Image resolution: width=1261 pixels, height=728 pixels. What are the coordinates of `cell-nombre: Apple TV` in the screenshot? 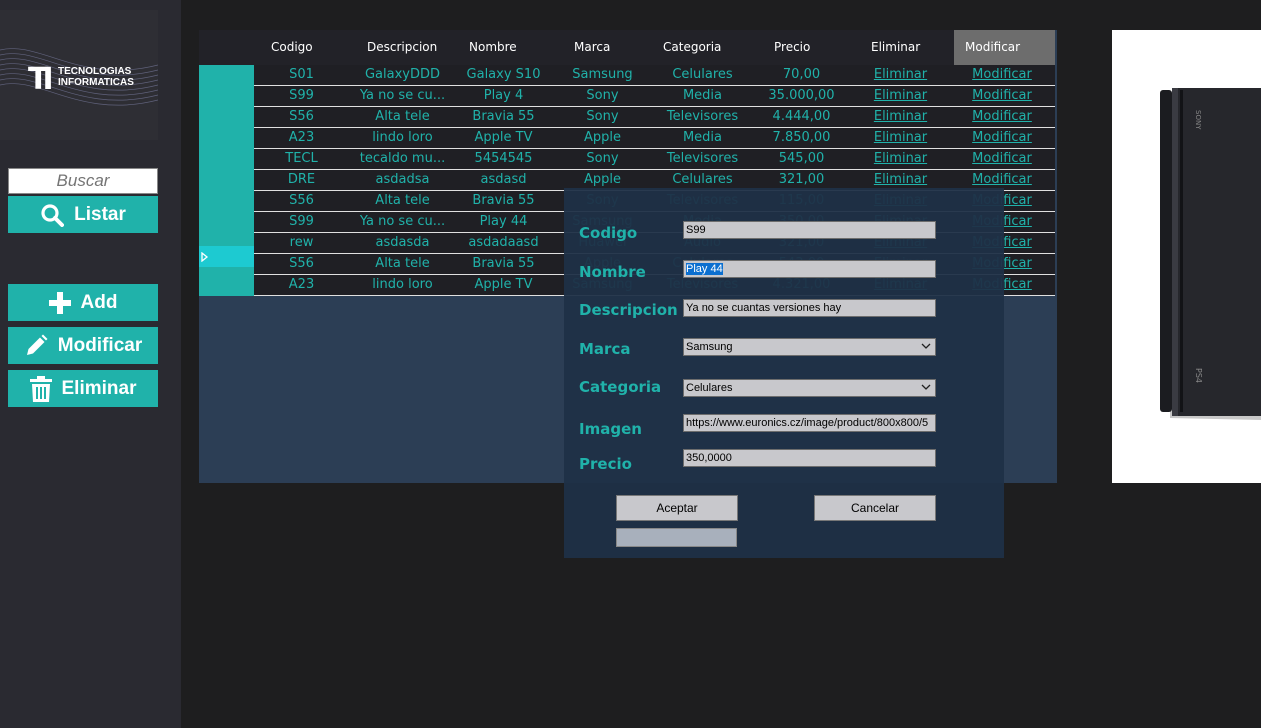 It's located at (503, 137).